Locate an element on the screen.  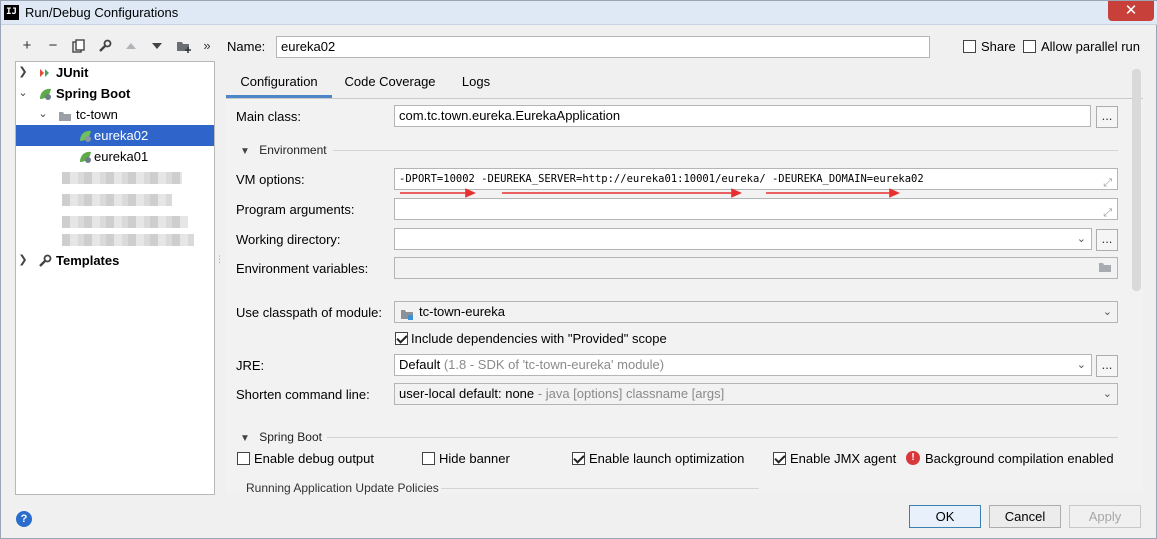
apply-button: Apply is located at coordinates (1105, 516).